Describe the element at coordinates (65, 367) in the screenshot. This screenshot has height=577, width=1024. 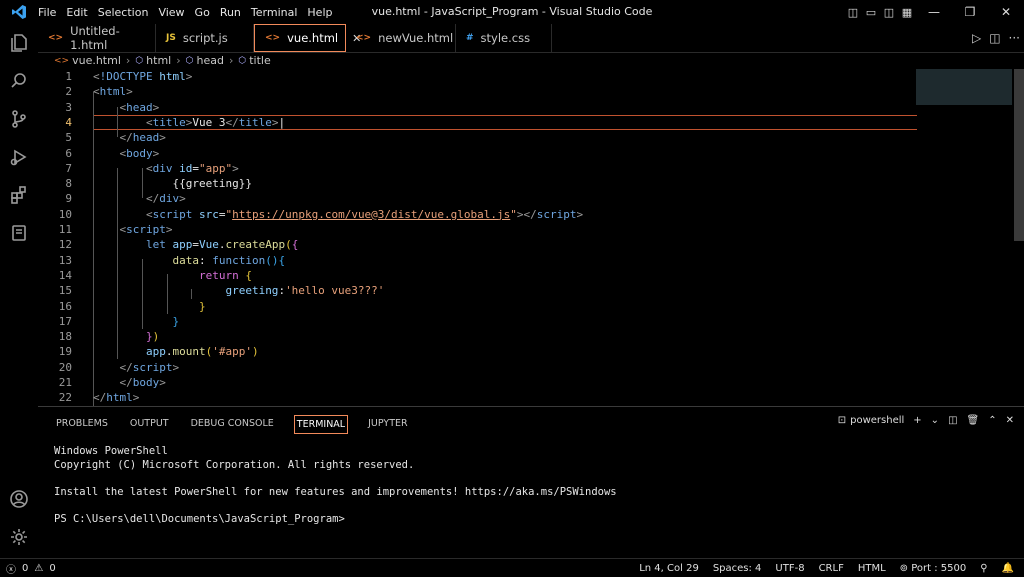
I see `line-number: 20` at that location.